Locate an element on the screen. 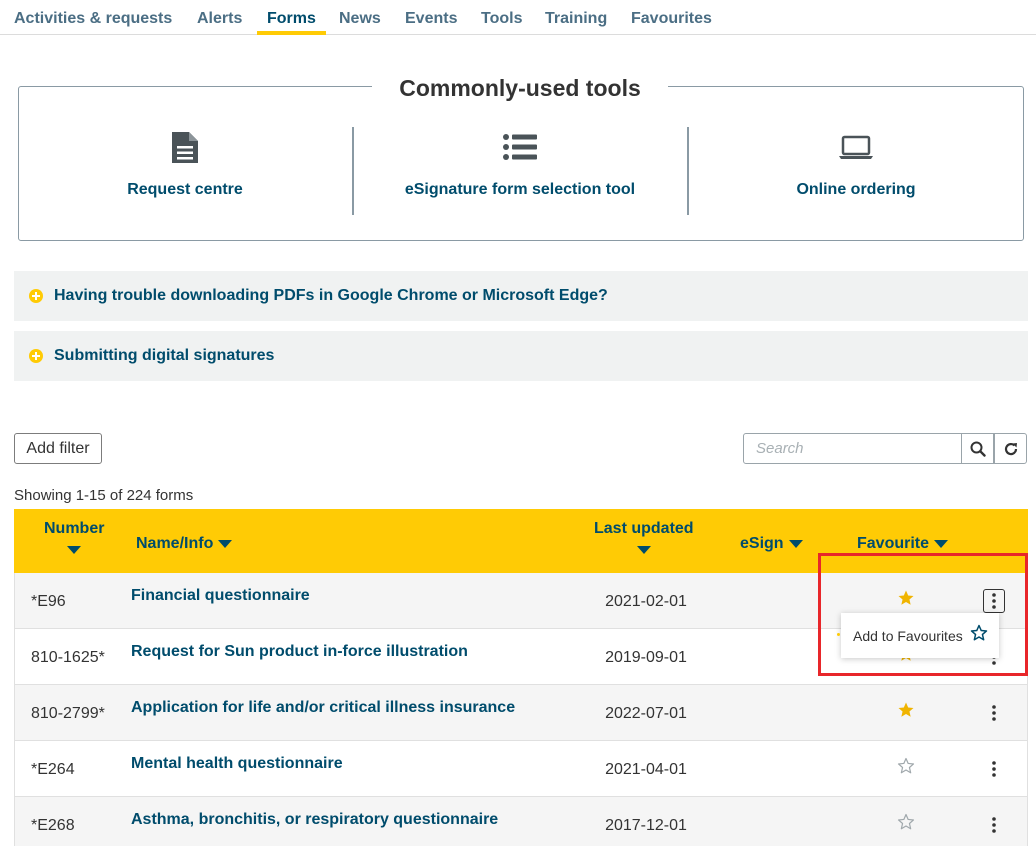  tool-online-ordering: Online ordering is located at coordinates (856, 164).